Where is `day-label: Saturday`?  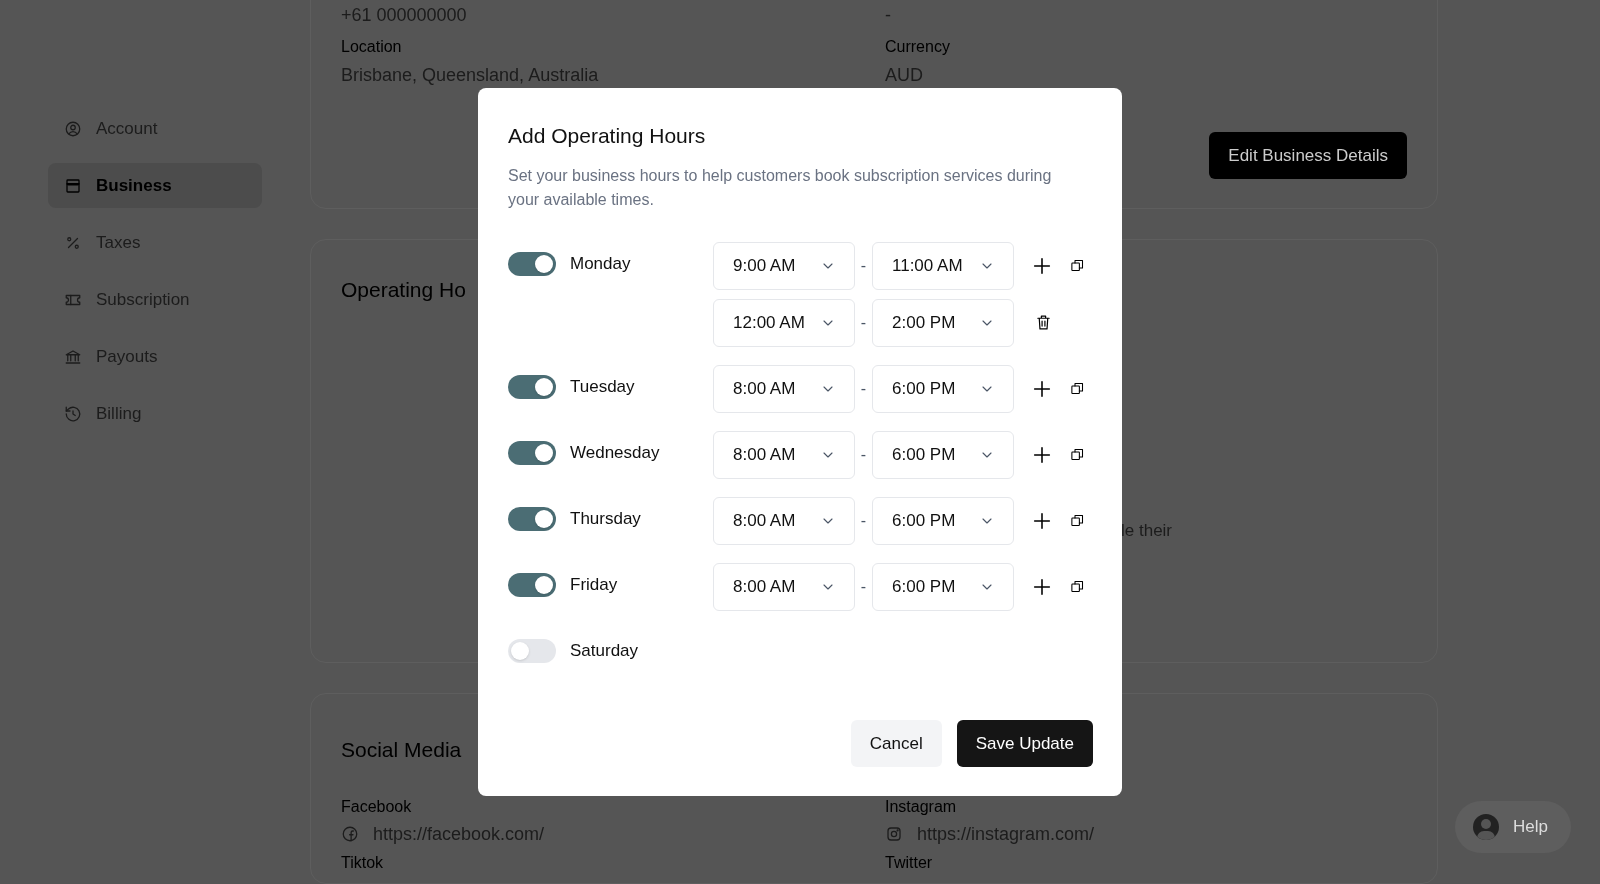
day-label: Saturday is located at coordinates (604, 650).